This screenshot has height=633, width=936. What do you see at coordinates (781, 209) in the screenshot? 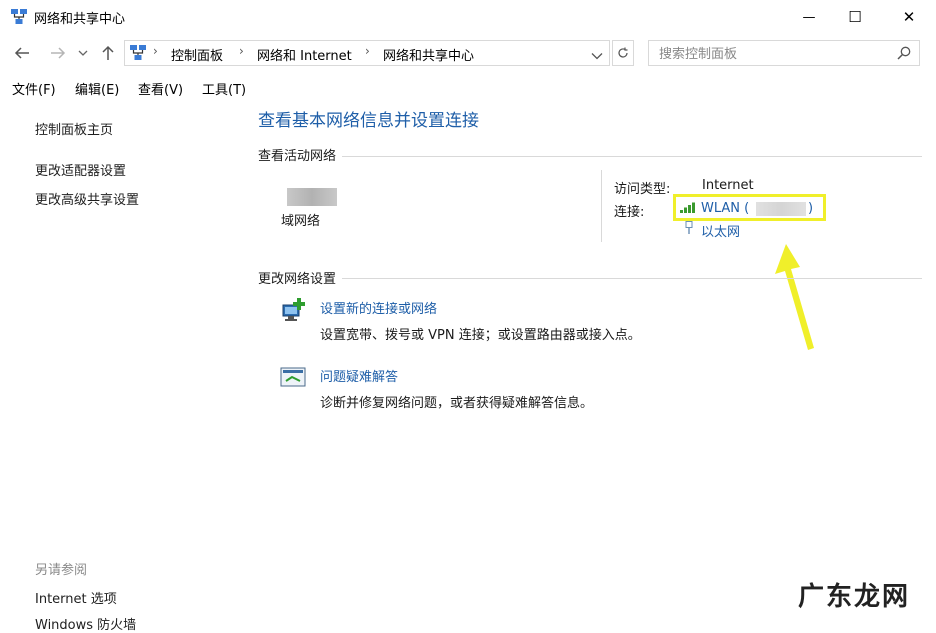
I see `wlan-name-redacted` at bounding box center [781, 209].